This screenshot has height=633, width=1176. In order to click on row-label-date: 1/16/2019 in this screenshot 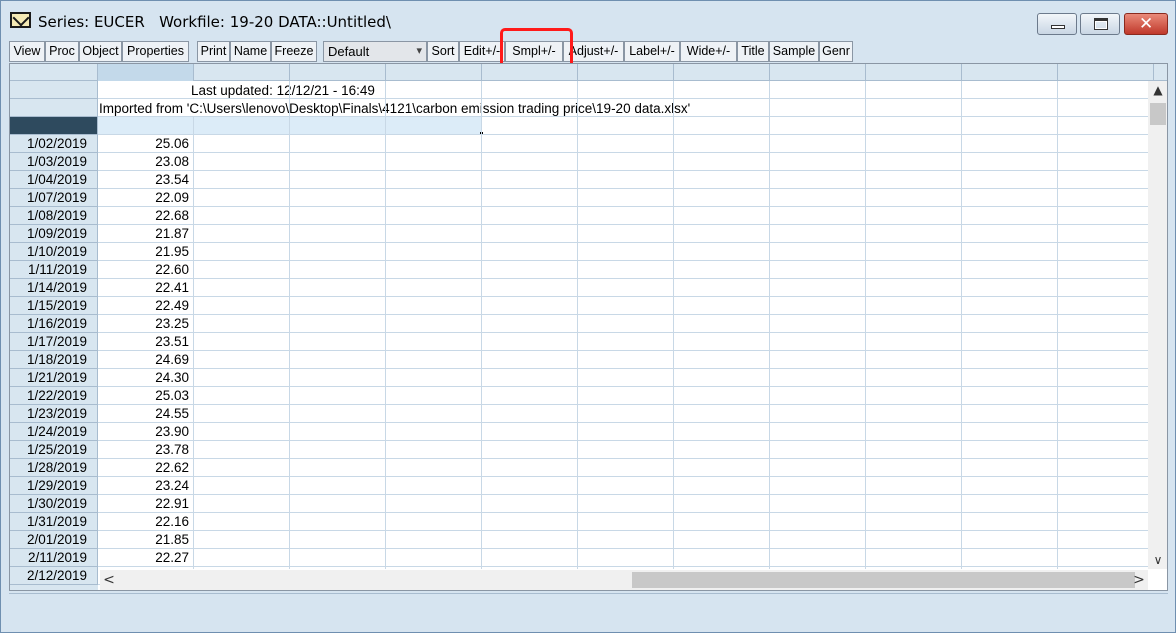, I will do `click(54, 324)`.